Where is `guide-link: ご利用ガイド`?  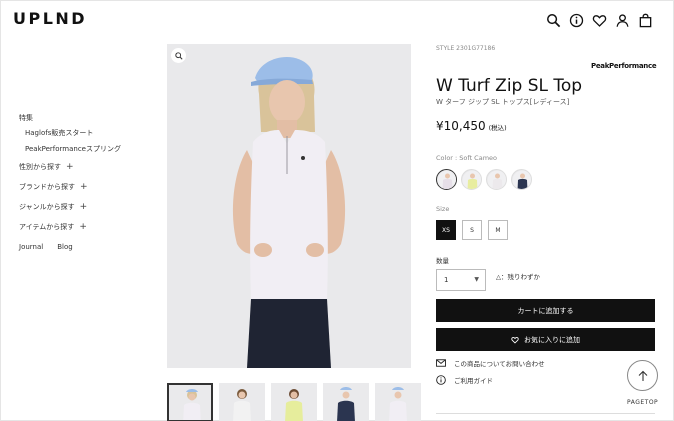
guide-link: ご利用ガイド is located at coordinates (464, 380).